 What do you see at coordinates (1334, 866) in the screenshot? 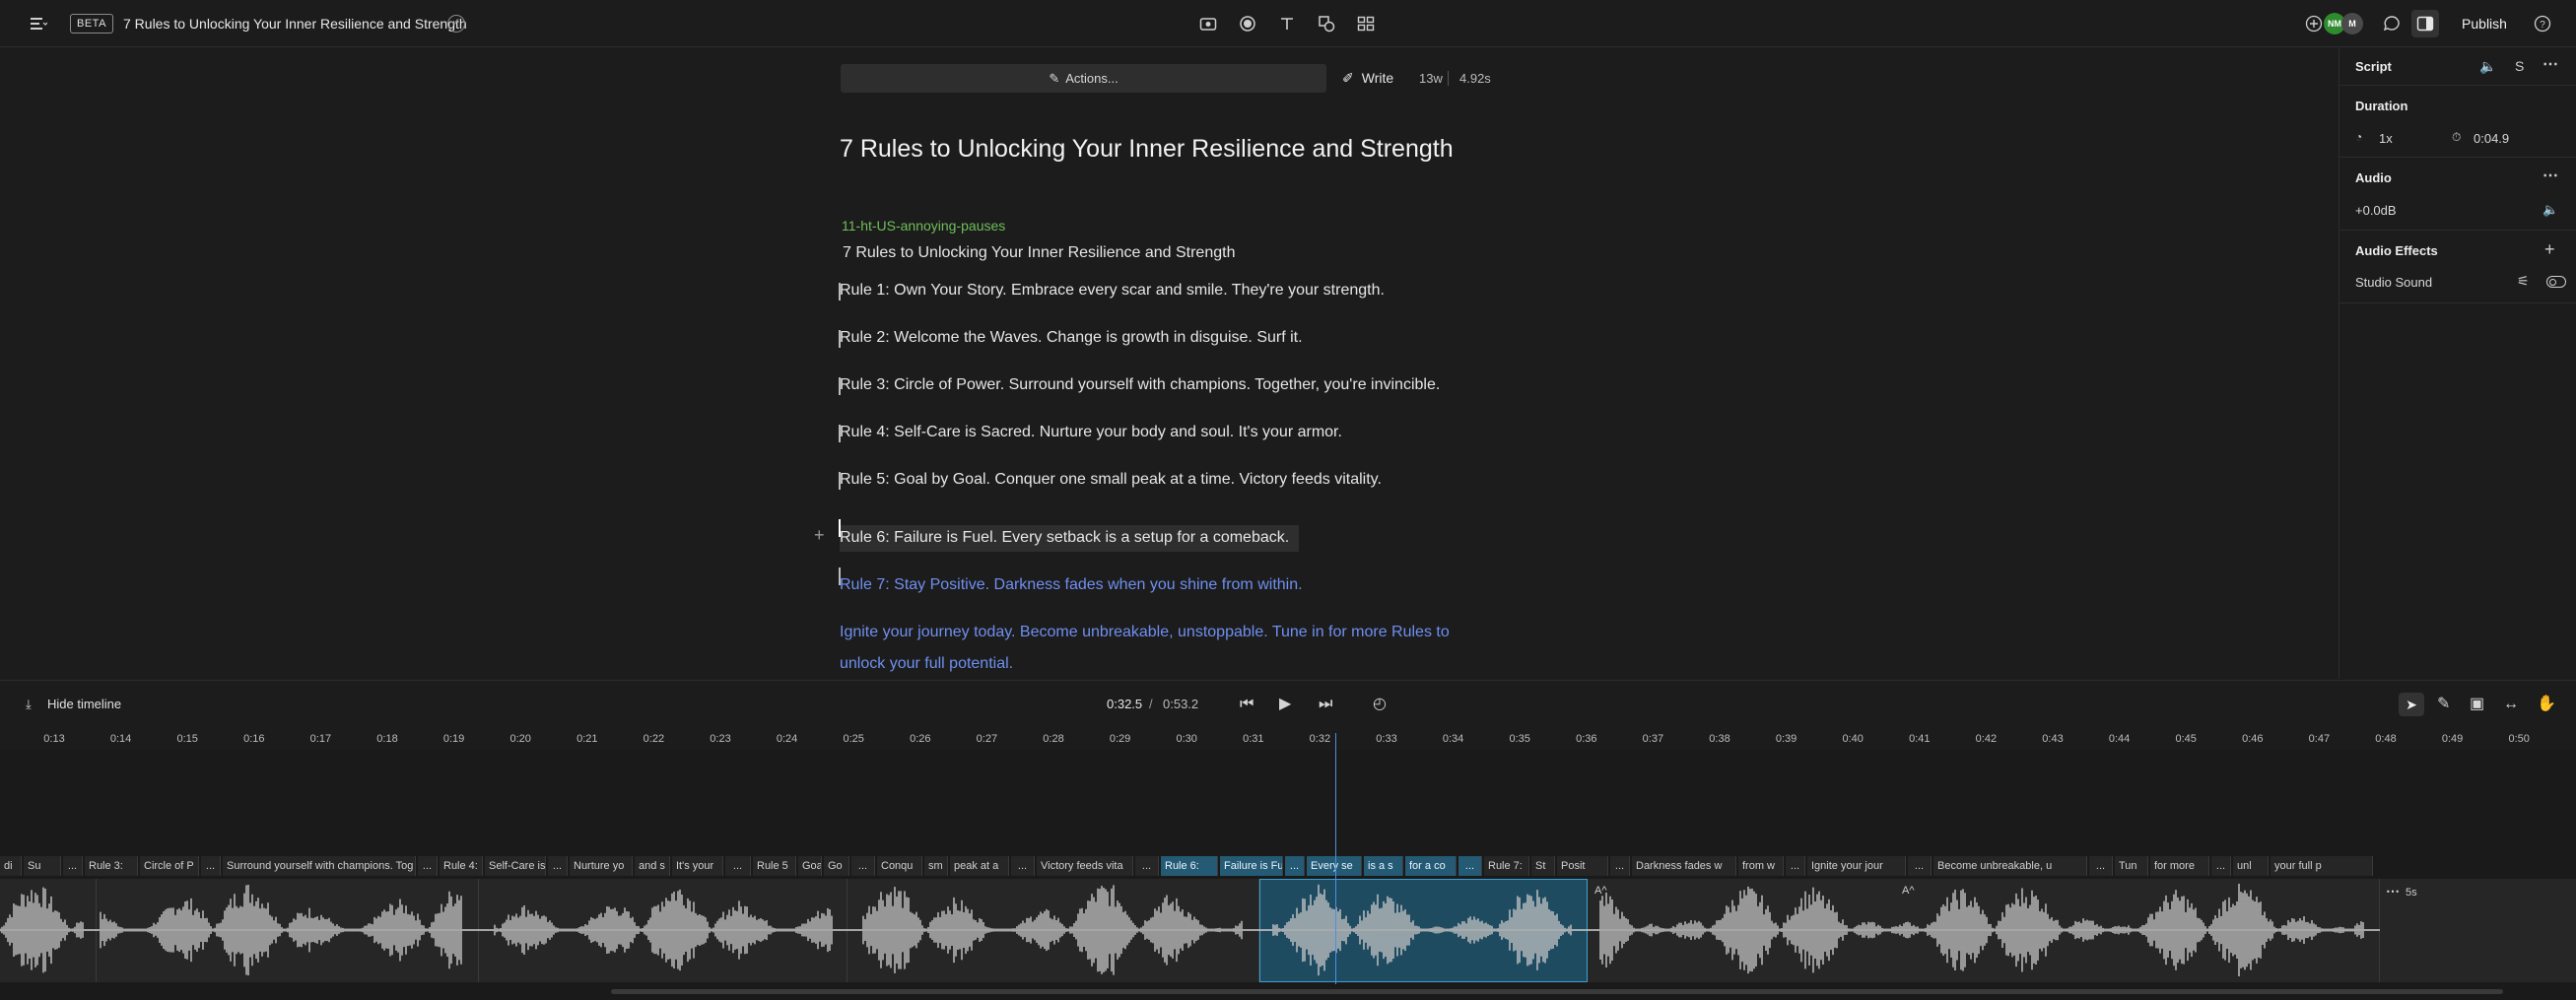
I see `word-chip: Every se` at bounding box center [1334, 866].